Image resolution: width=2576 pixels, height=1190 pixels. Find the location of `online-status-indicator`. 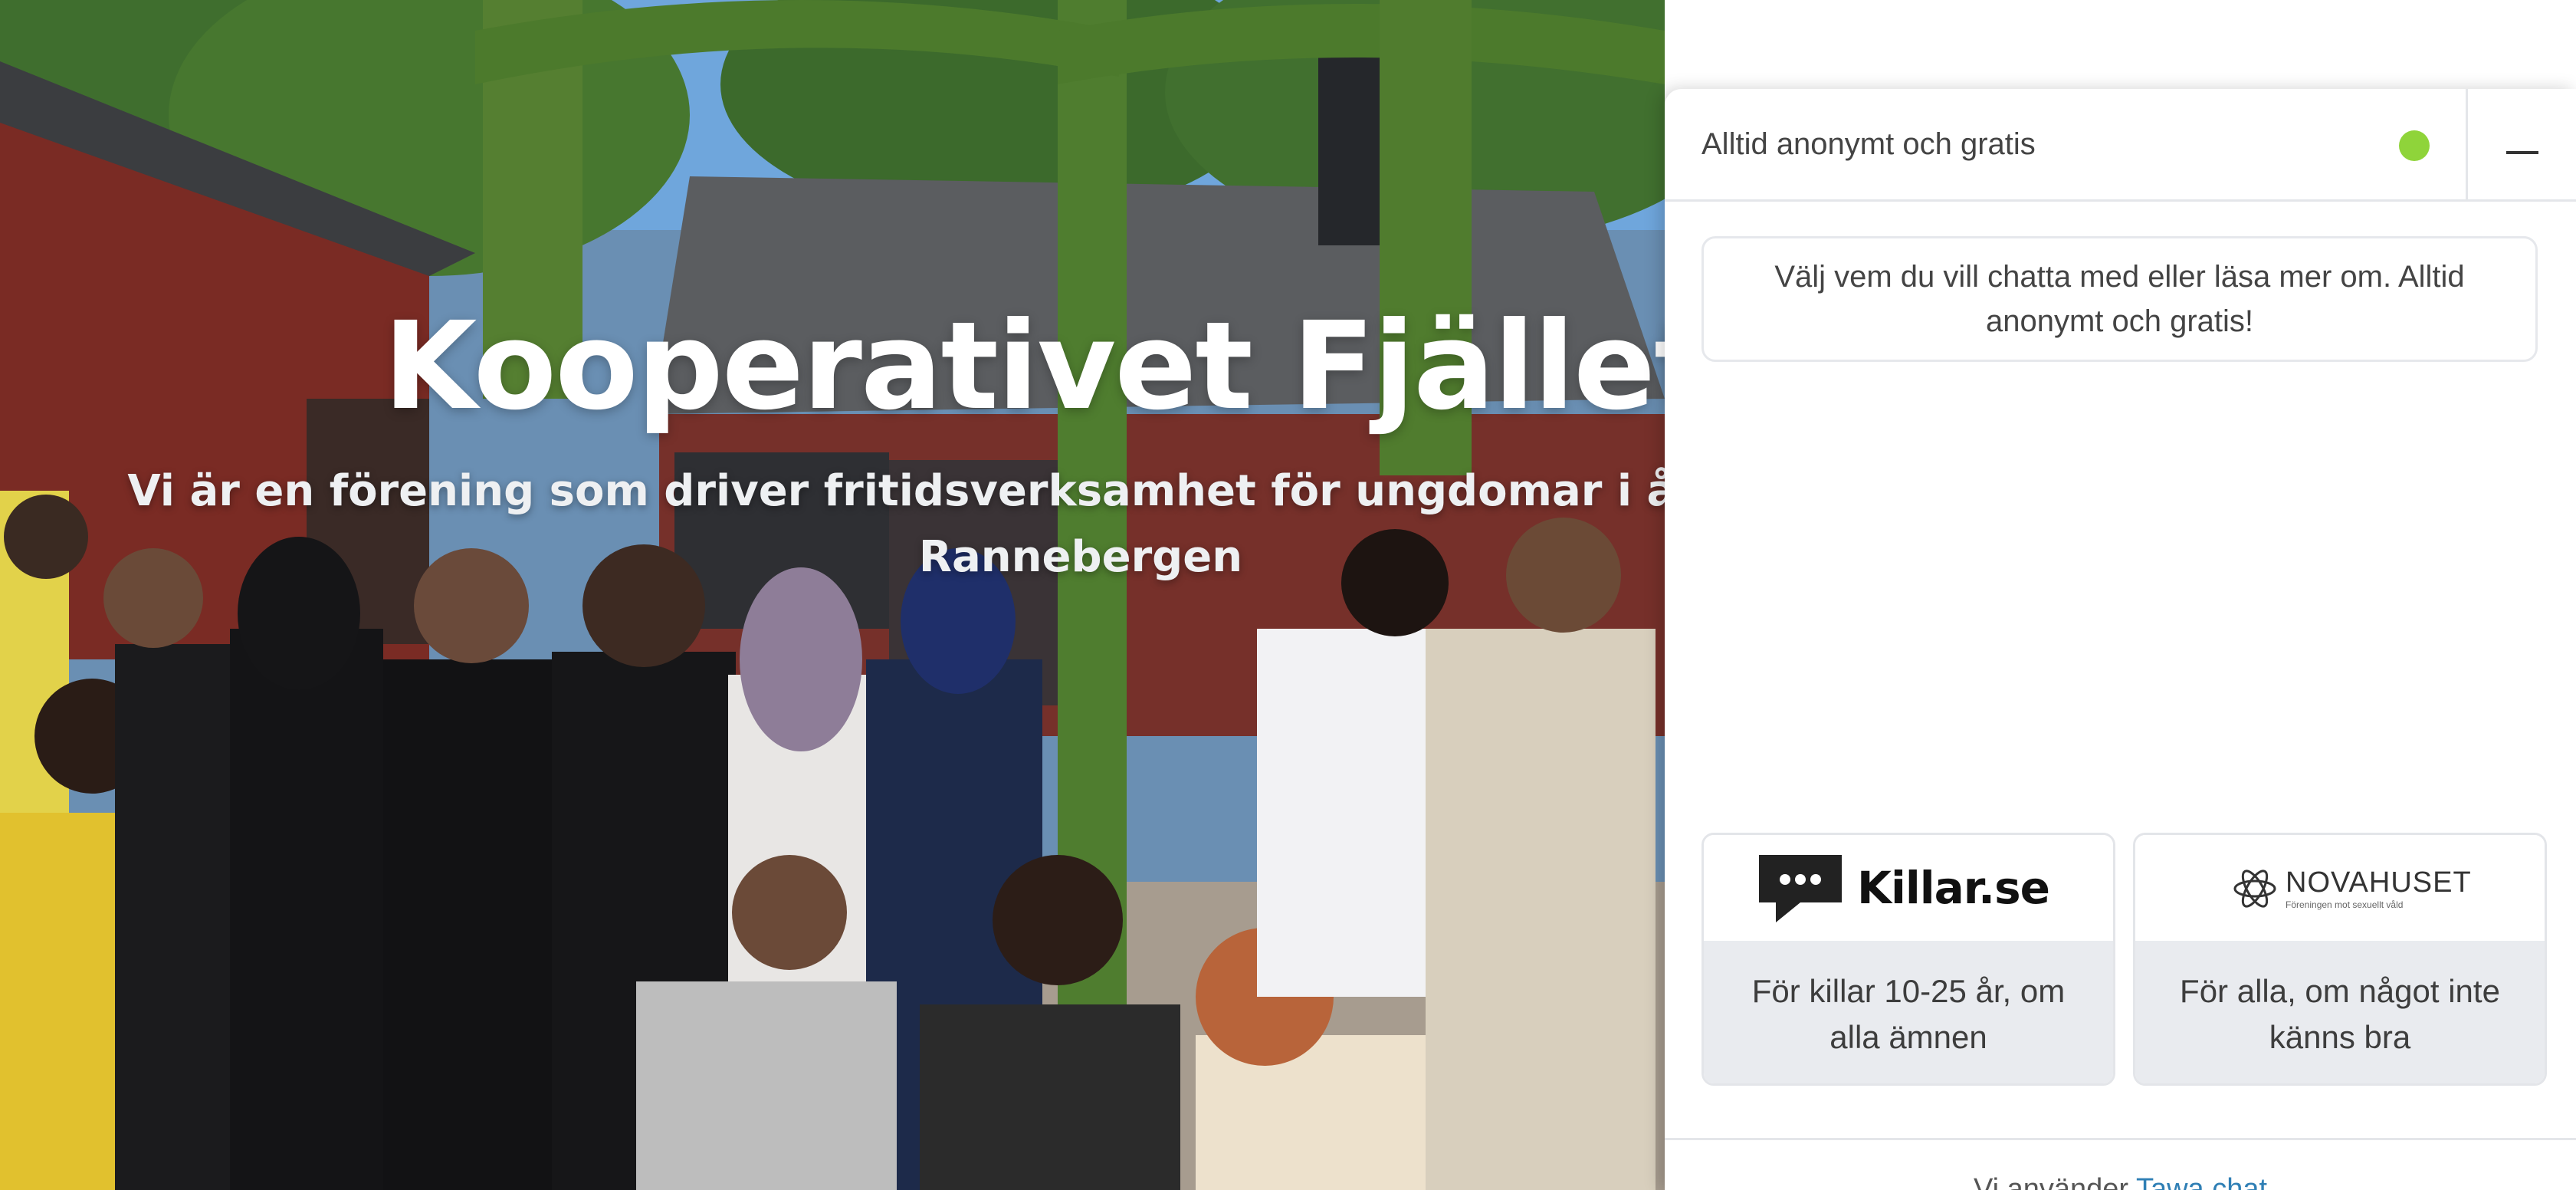

online-status-indicator is located at coordinates (2414, 145).